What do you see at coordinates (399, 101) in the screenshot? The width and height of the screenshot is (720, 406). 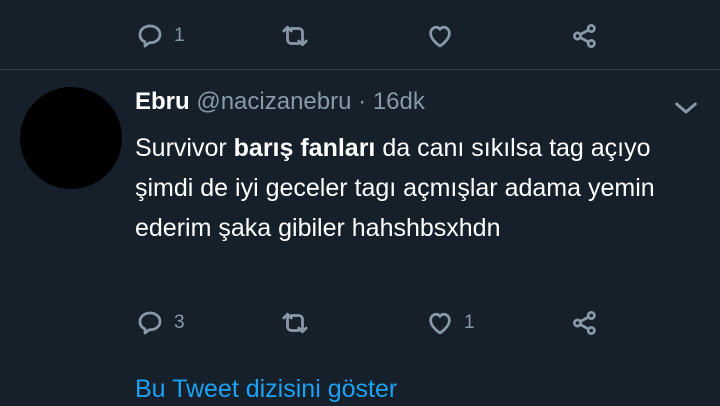 I see `tweet-time: 16dk` at bounding box center [399, 101].